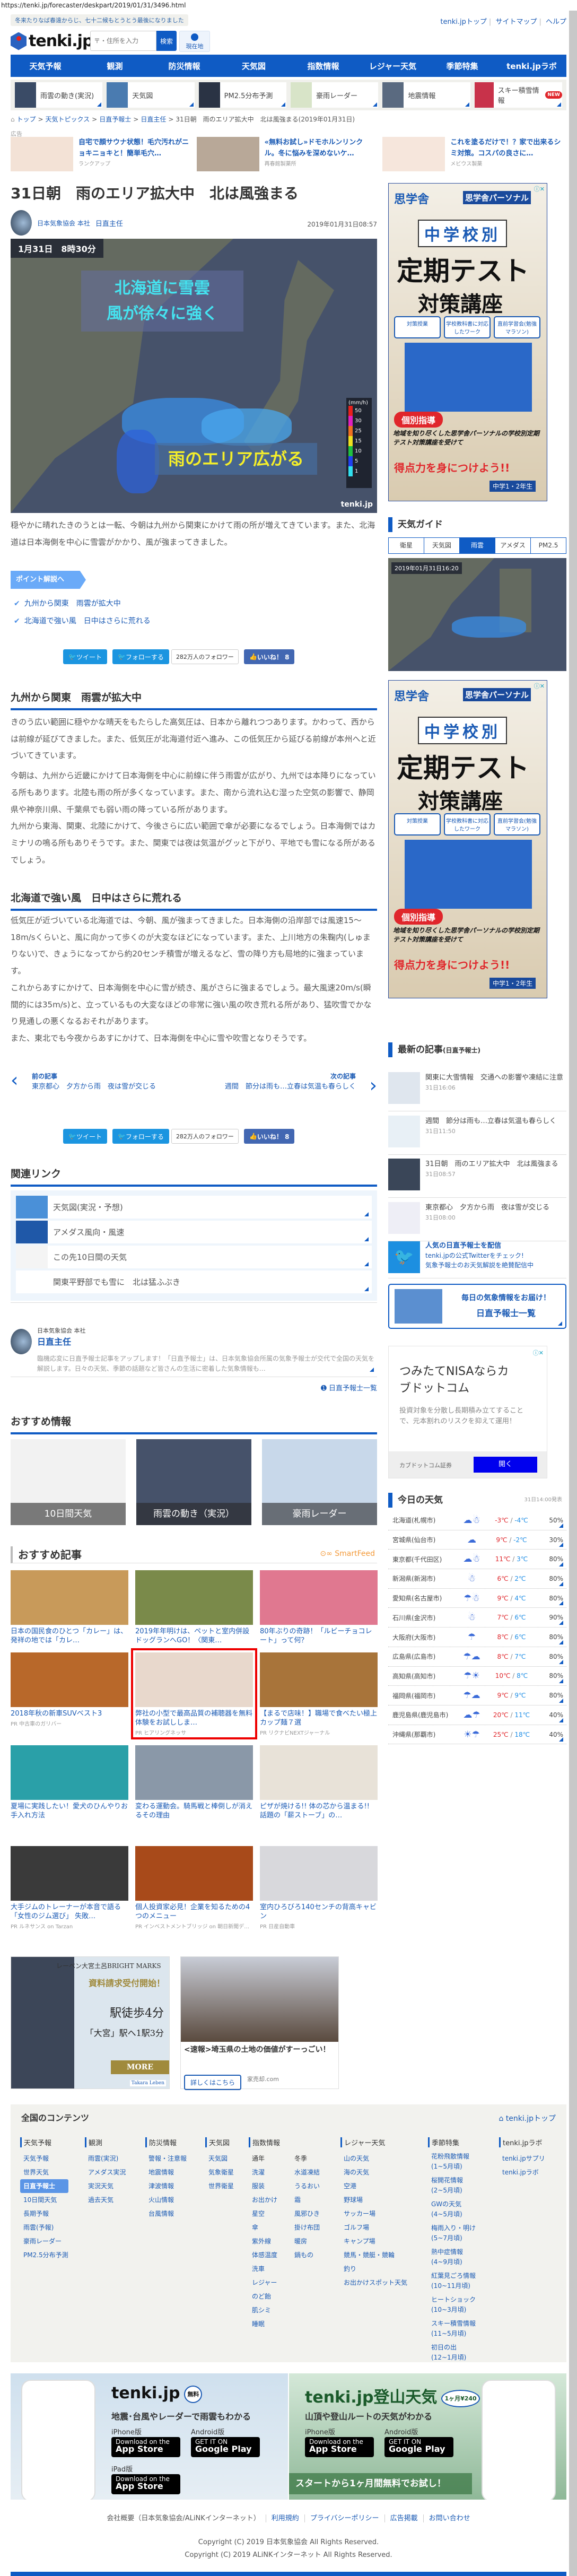 The width and height of the screenshot is (577, 2576). I want to click on footer-link: 会社概要（日本気象協会/ALiNKインターネット）, so click(183, 2518).